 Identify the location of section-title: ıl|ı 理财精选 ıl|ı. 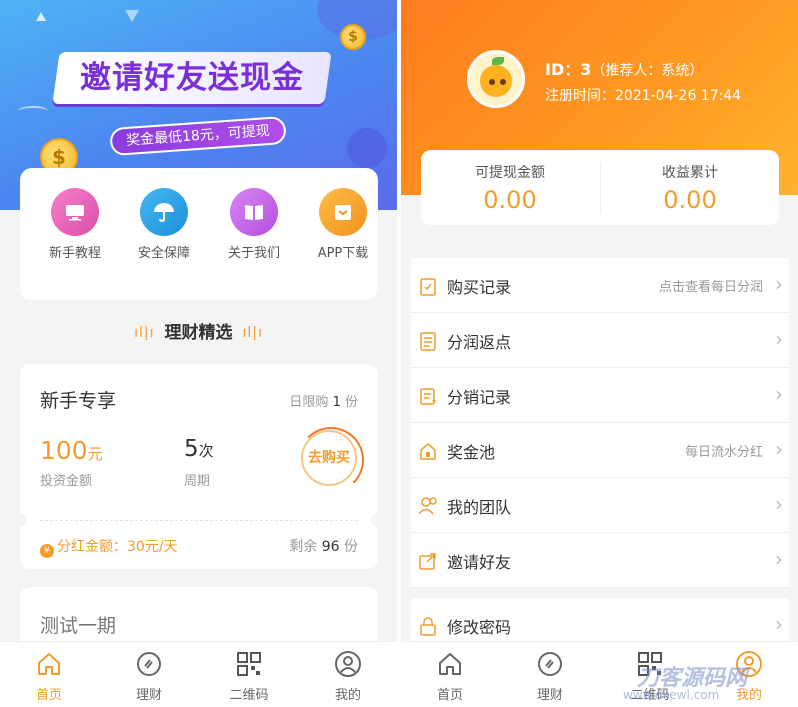
(198, 333).